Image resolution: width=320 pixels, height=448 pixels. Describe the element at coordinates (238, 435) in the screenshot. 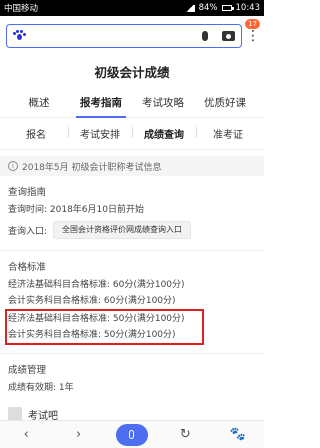

I see `baidu-home-icon: 🐾` at that location.